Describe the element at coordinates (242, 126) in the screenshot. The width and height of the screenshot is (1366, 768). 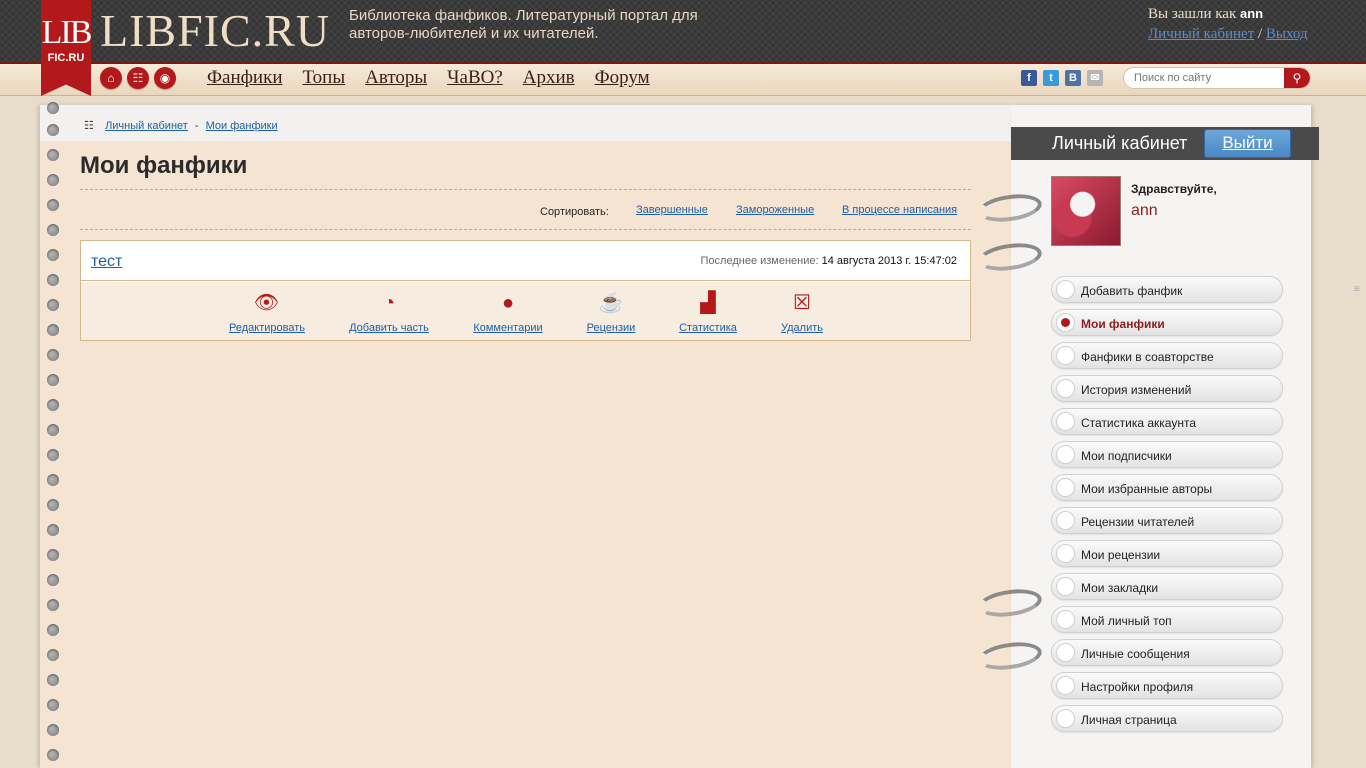
I see `breadcrumb-my-fanfics: Мои фанфики` at that location.